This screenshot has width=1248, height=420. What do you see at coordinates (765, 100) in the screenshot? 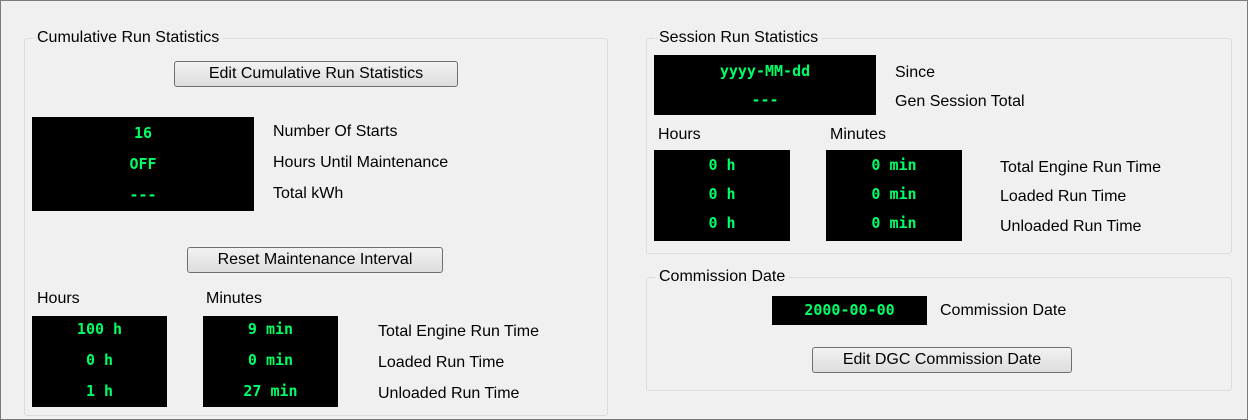
I see `session-total-value: ---` at bounding box center [765, 100].